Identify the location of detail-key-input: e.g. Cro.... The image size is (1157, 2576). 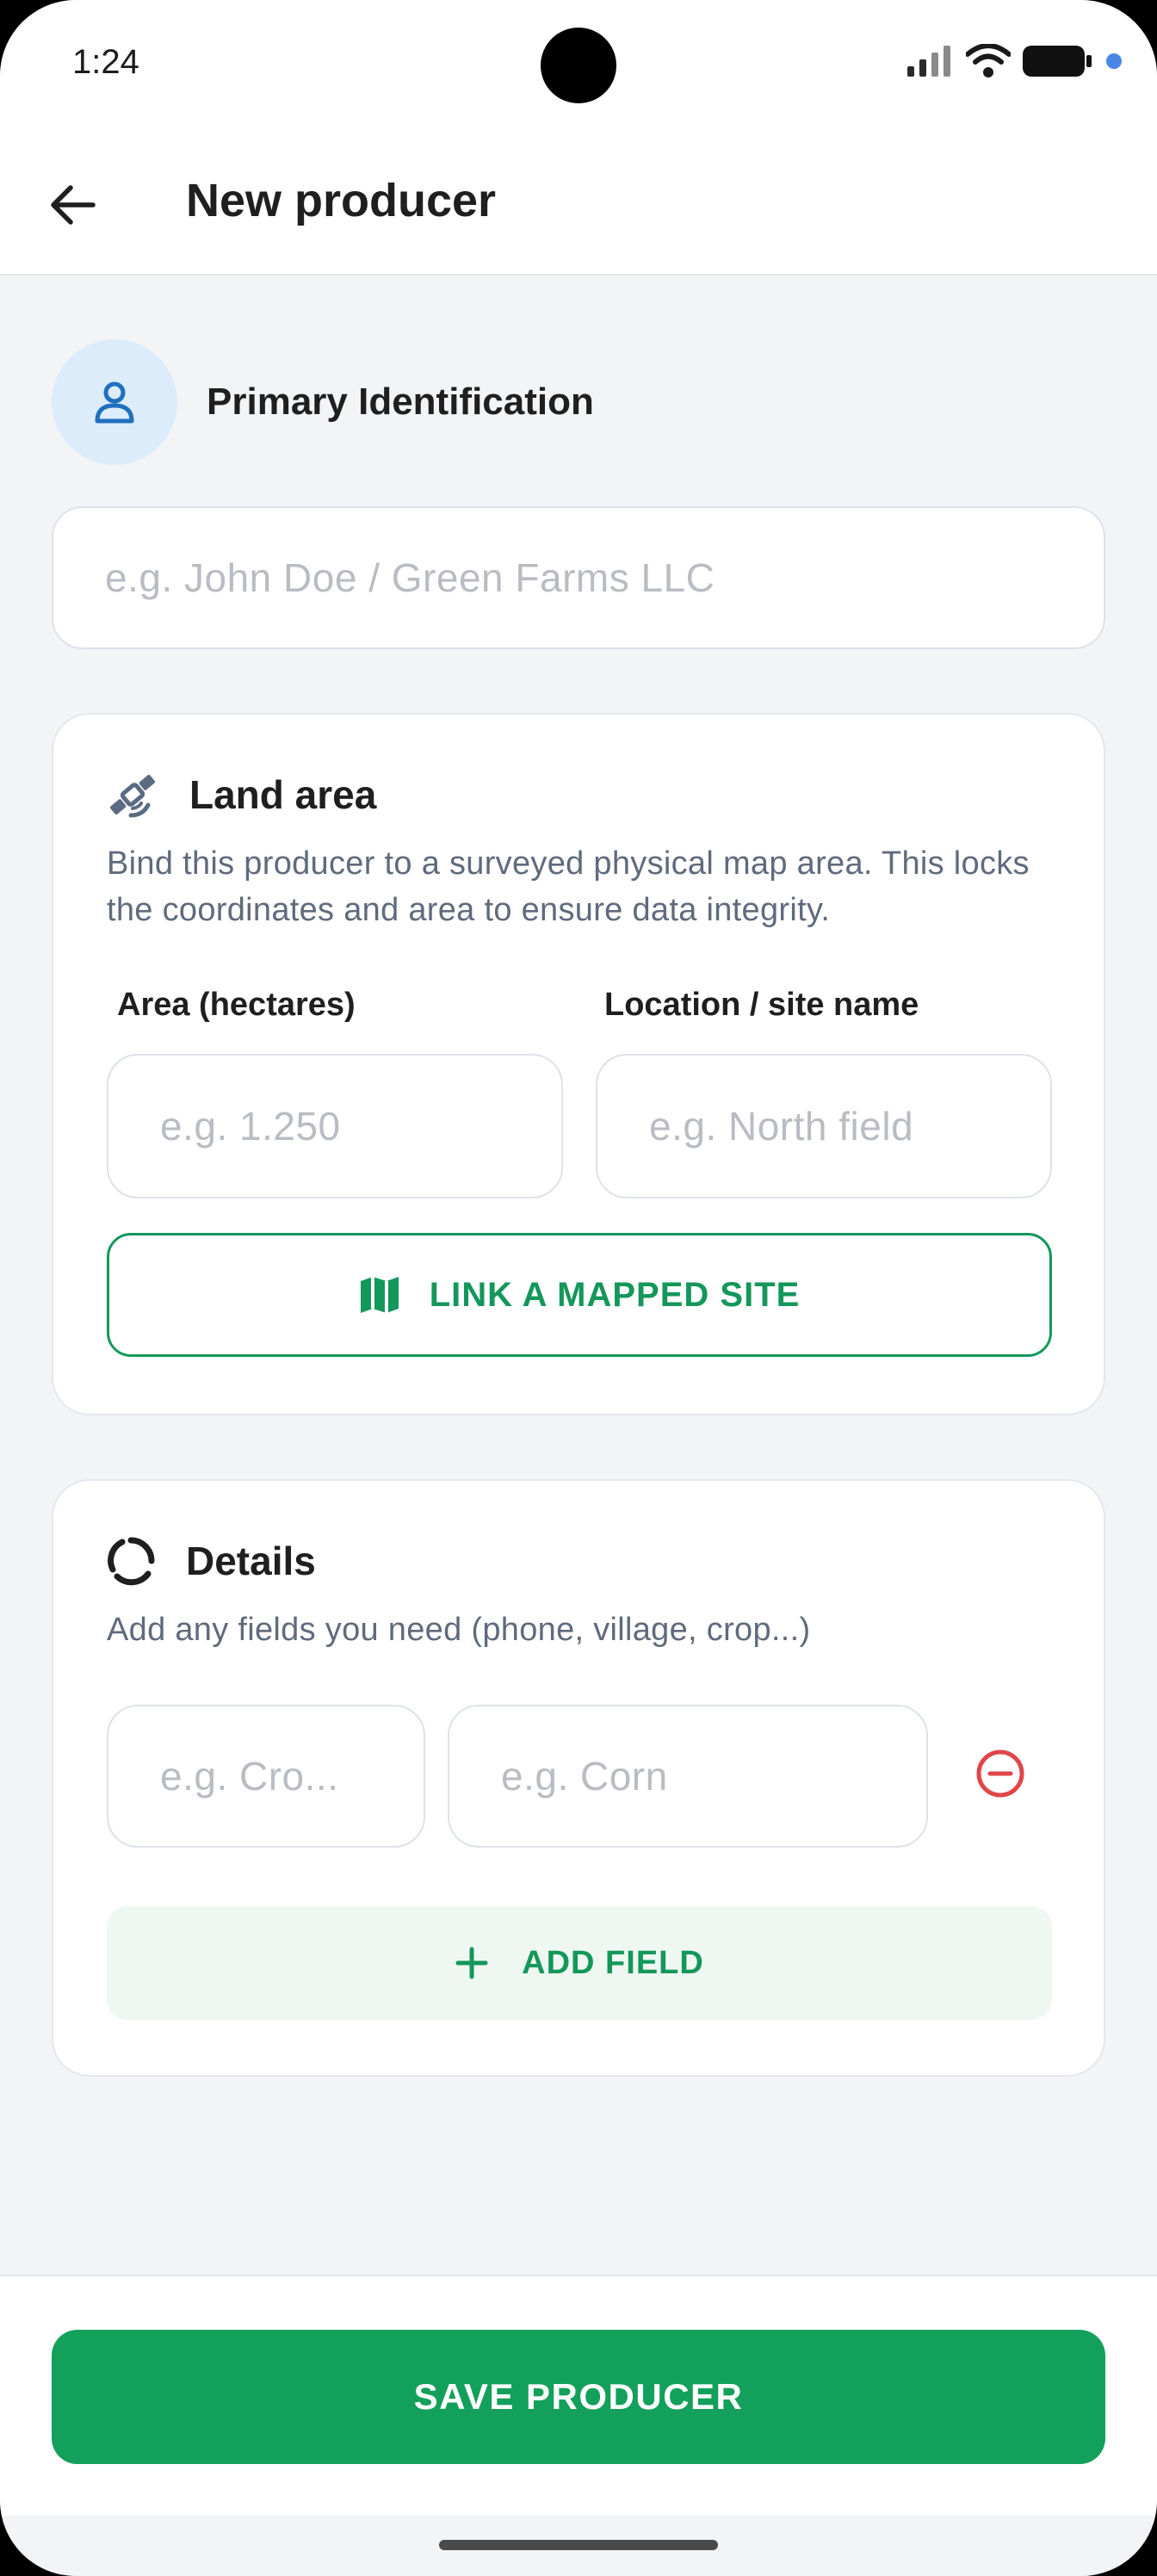
(266, 1777).